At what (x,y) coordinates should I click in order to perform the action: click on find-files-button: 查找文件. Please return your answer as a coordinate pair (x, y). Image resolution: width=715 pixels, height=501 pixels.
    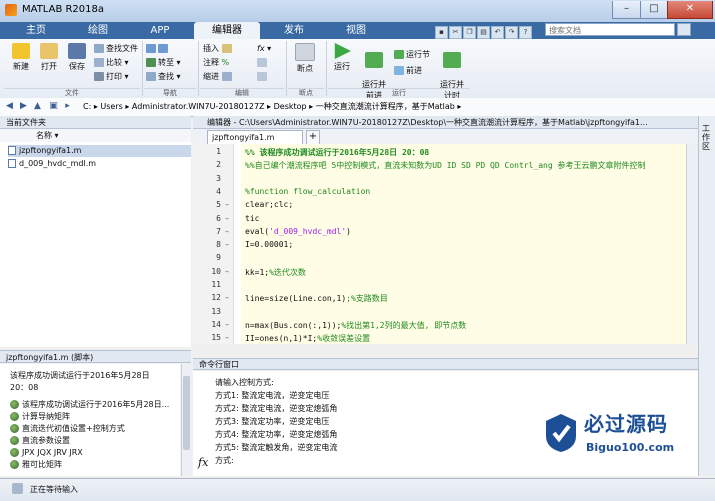
    Looking at the image, I should click on (116, 49).